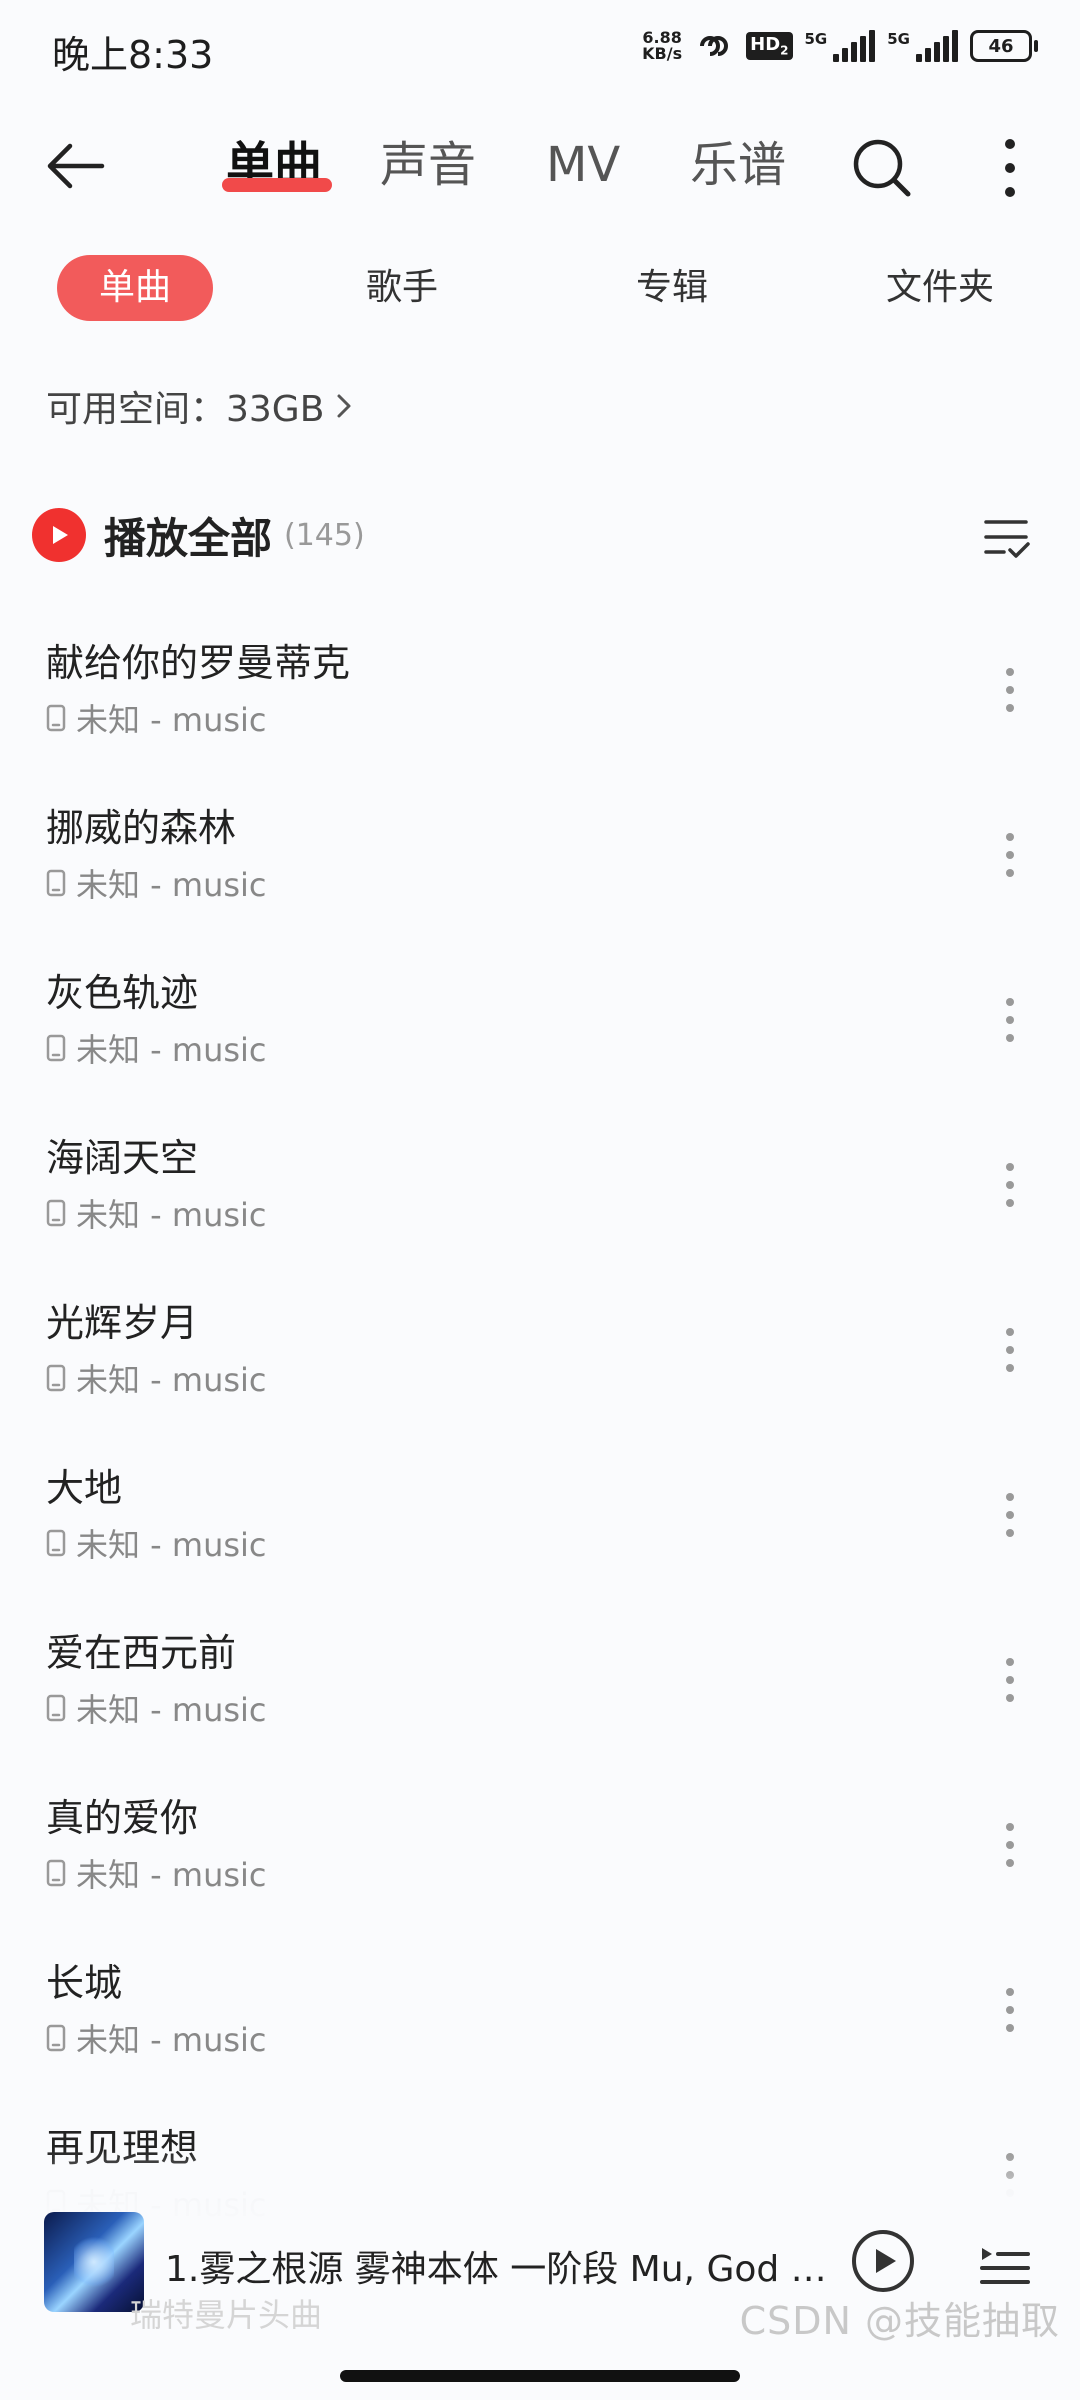 The width and height of the screenshot is (1080, 2400). What do you see at coordinates (540, 847) in the screenshot?
I see `song-row: 挪威的森林 未知 - music` at bounding box center [540, 847].